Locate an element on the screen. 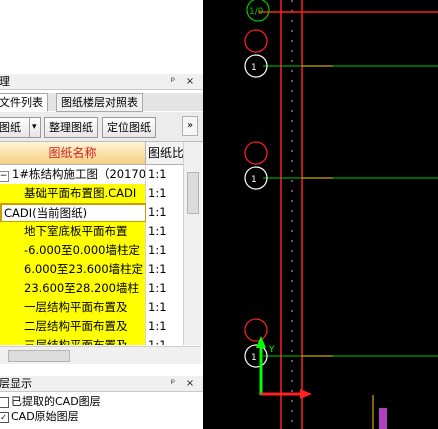  table-cell-name: 地下室底板平面布置 is located at coordinates (73, 232).